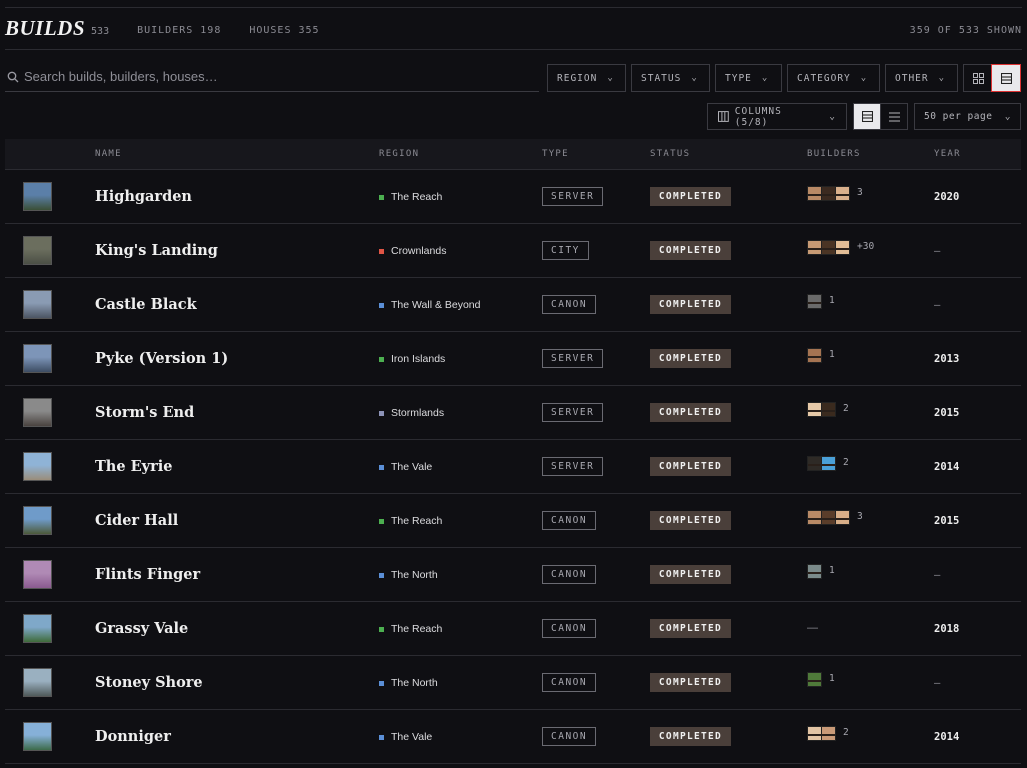 The image size is (1027, 768). Describe the element at coordinates (146, 304) in the screenshot. I see `build-name: Castle Black` at that location.